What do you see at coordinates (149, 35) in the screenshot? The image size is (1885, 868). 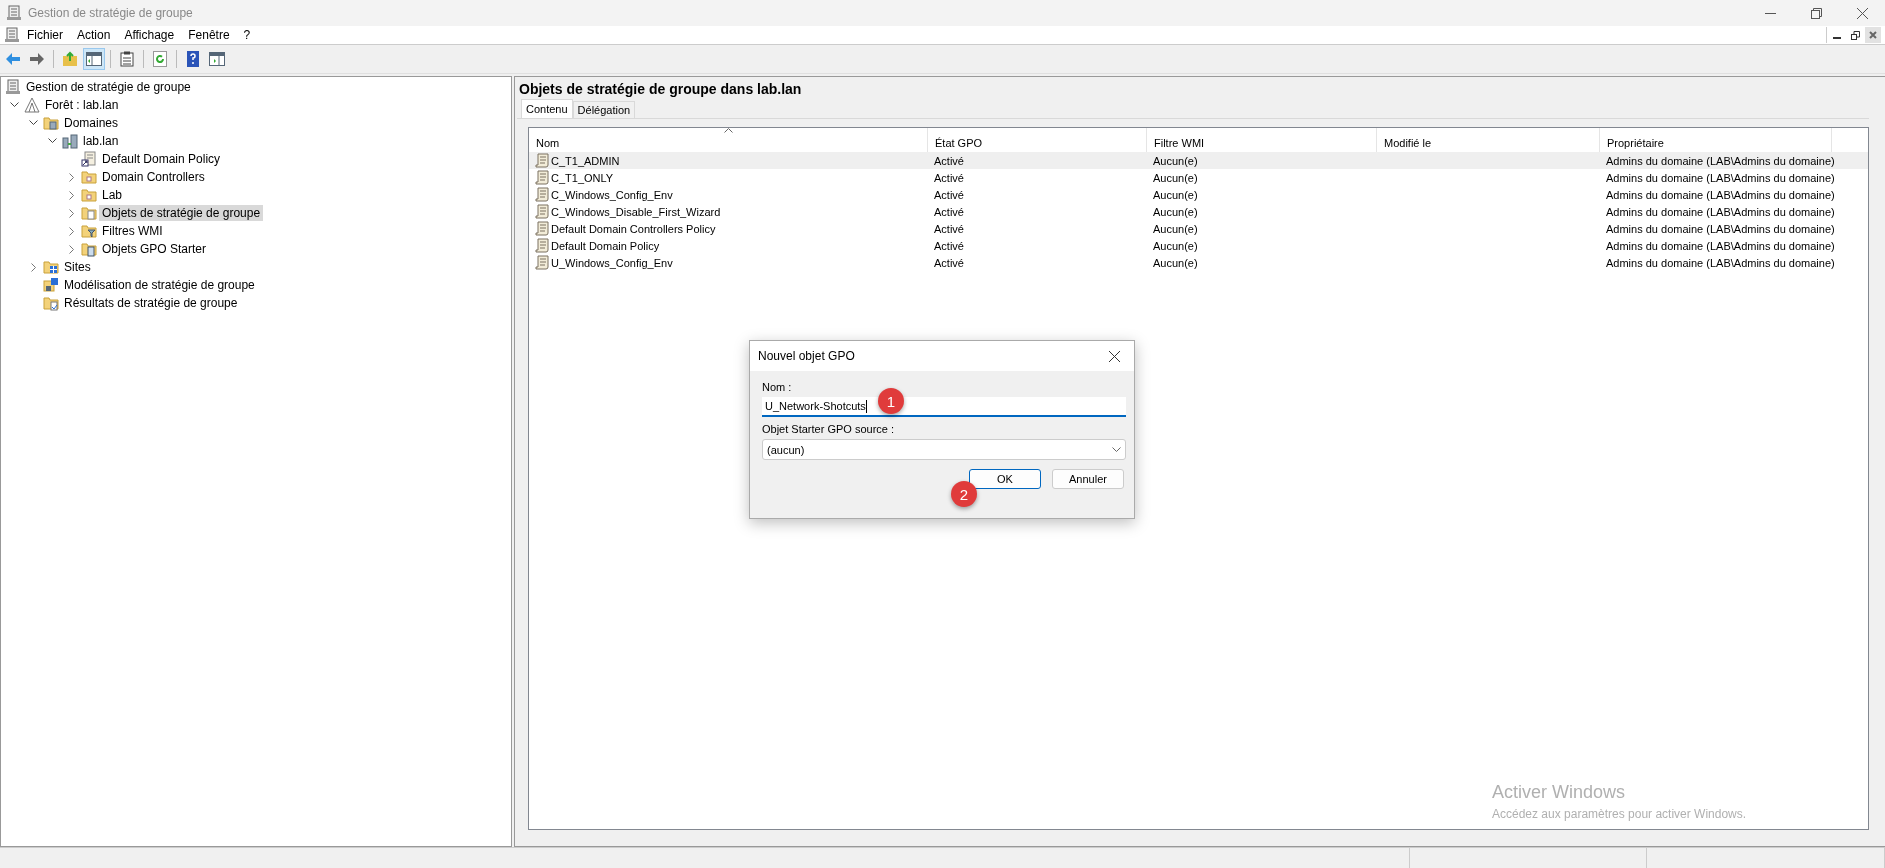 I see `menu-item: Affichage` at bounding box center [149, 35].